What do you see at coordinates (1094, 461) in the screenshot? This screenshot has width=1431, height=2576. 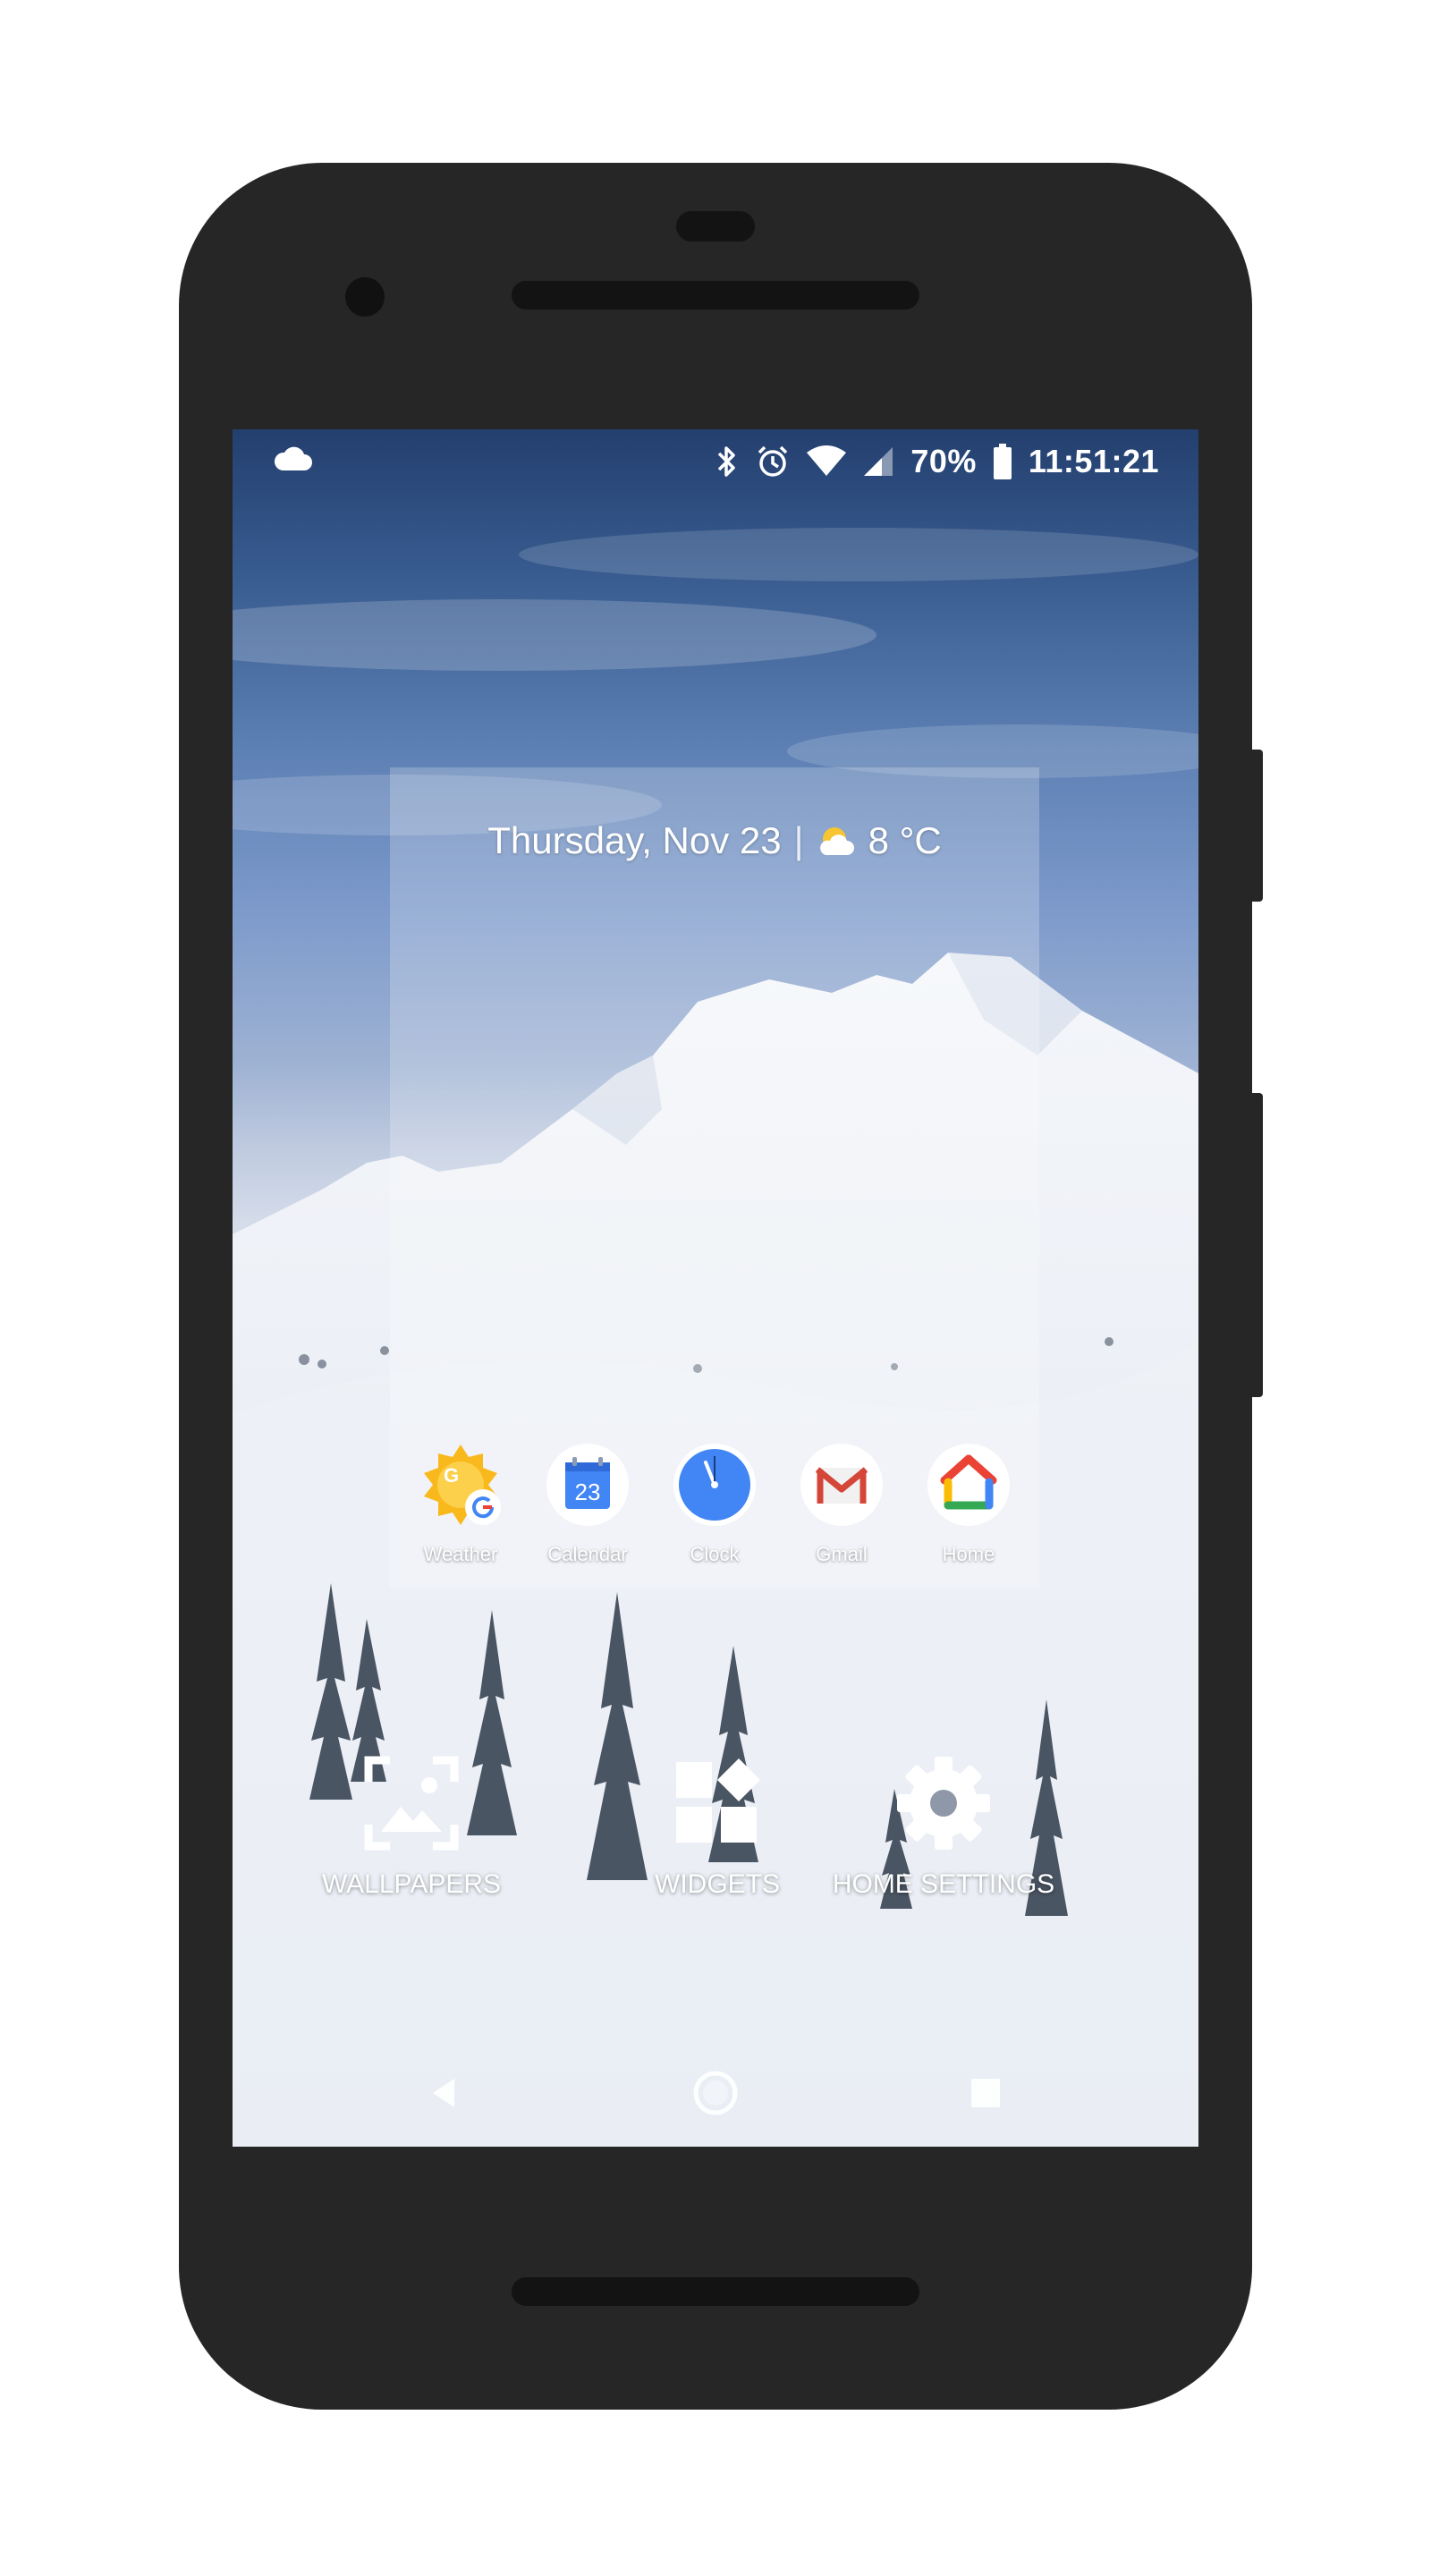 I see `status-time: 11:51:21` at bounding box center [1094, 461].